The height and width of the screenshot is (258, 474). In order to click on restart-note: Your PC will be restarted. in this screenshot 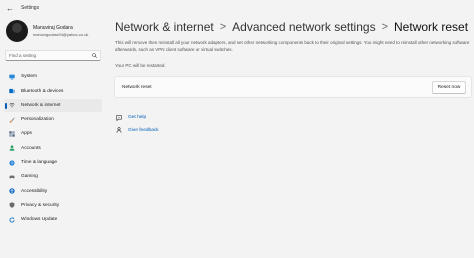, I will do `click(140, 65)`.